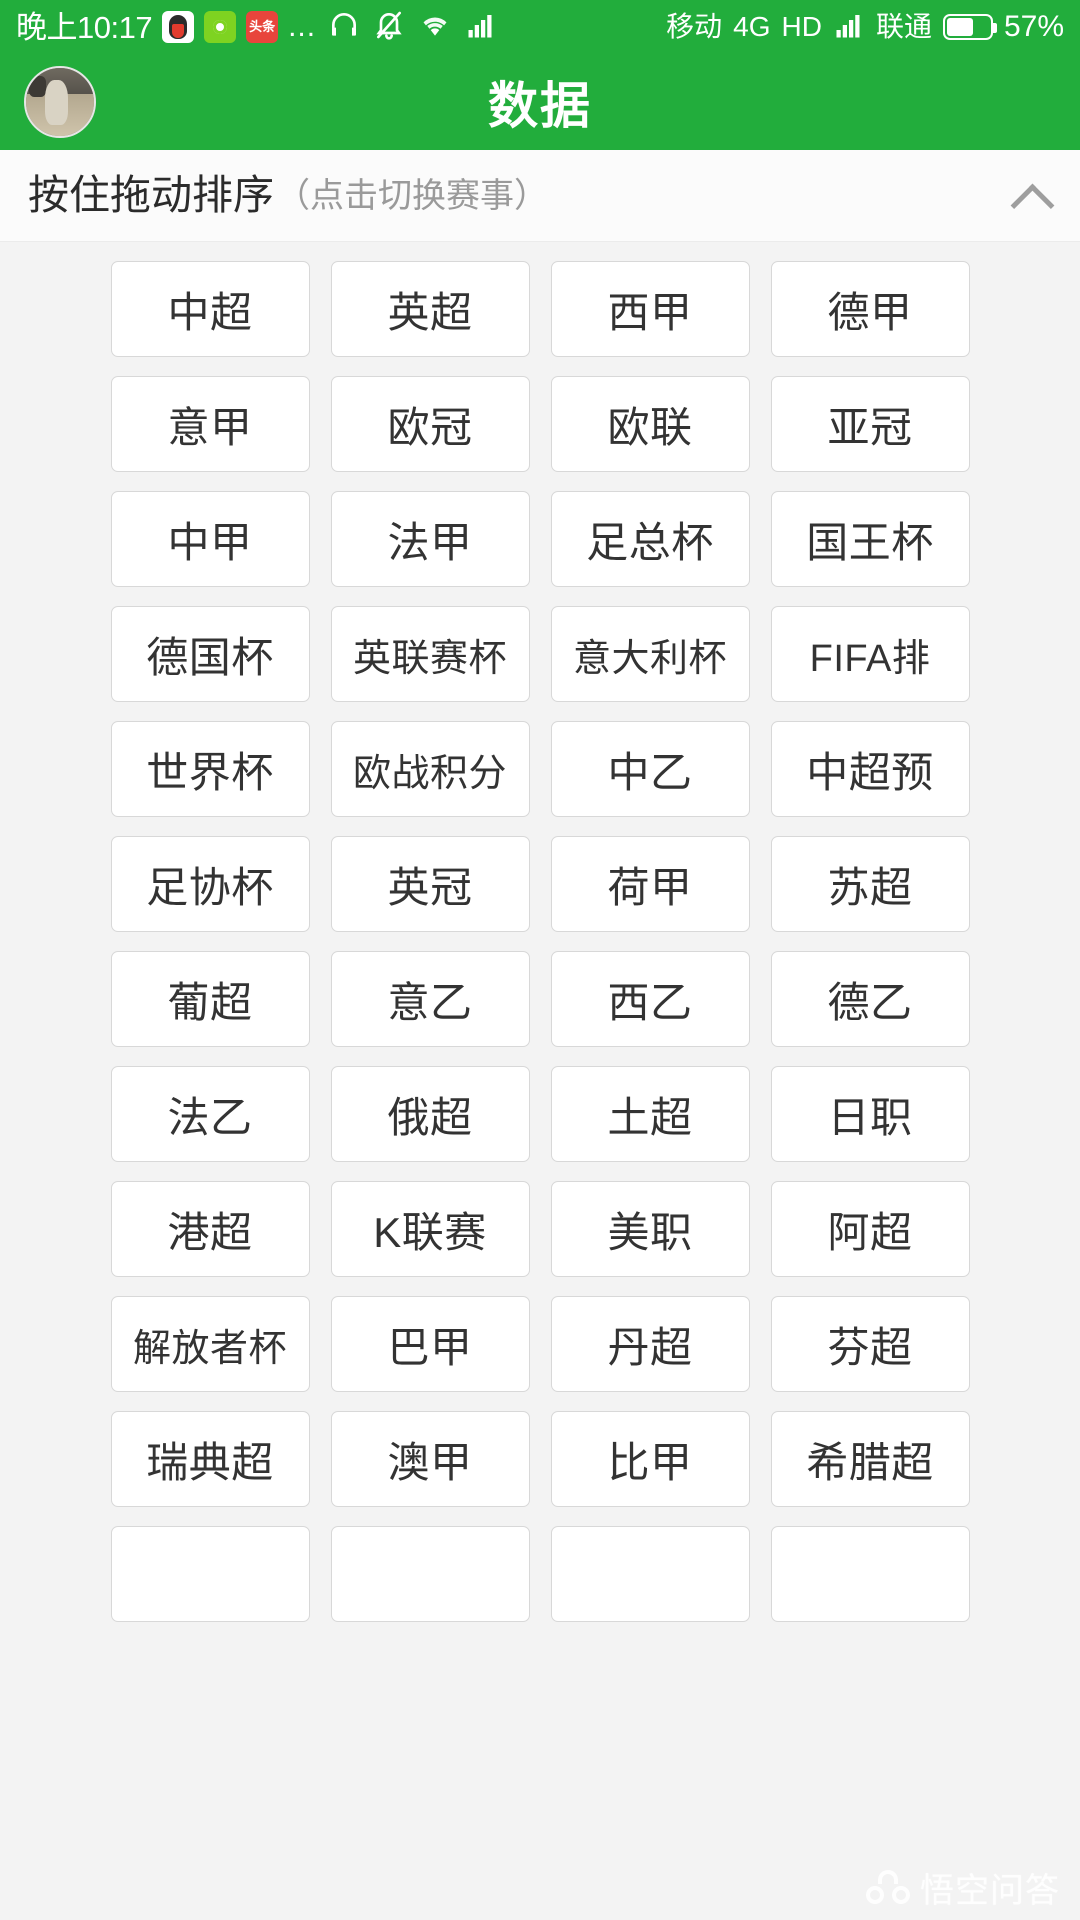  I want to click on battery-percent-label: 57%, so click(1033, 26).